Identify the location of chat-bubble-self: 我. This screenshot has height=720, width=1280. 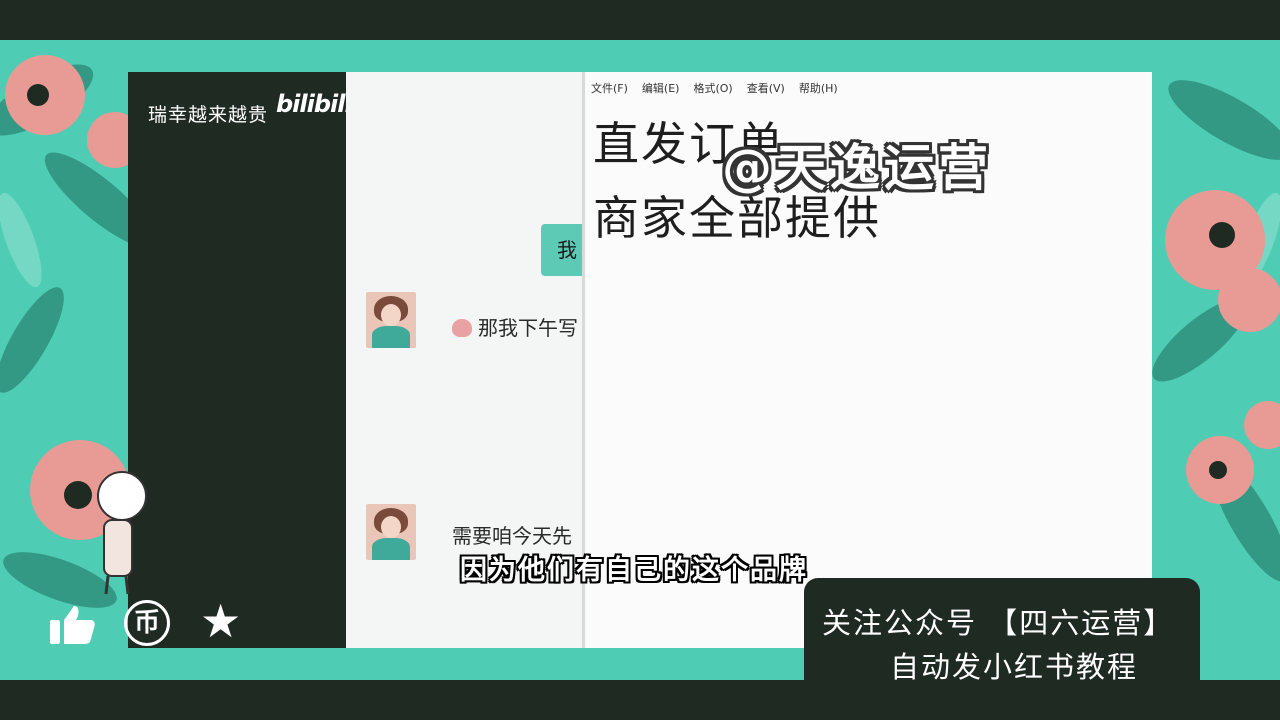
(562, 250).